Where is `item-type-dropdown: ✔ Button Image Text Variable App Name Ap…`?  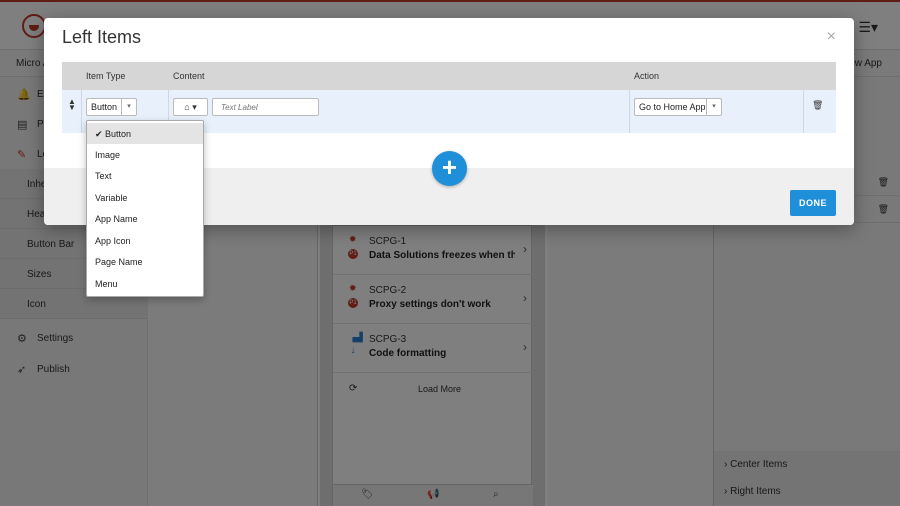 item-type-dropdown: ✔ Button Image Text Variable App Name Ap… is located at coordinates (145, 208).